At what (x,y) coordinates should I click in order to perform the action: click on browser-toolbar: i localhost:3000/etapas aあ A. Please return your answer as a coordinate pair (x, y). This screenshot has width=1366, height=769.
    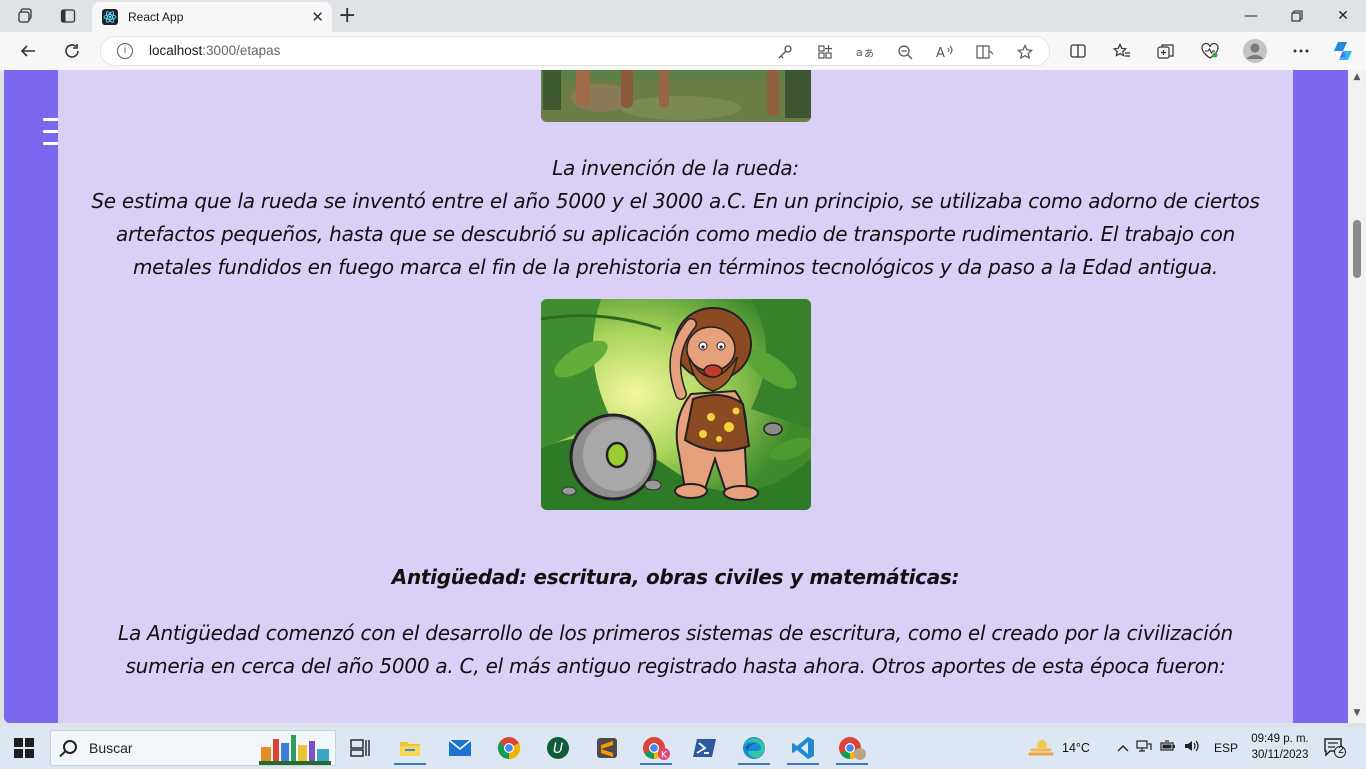
    Looking at the image, I should click on (683, 51).